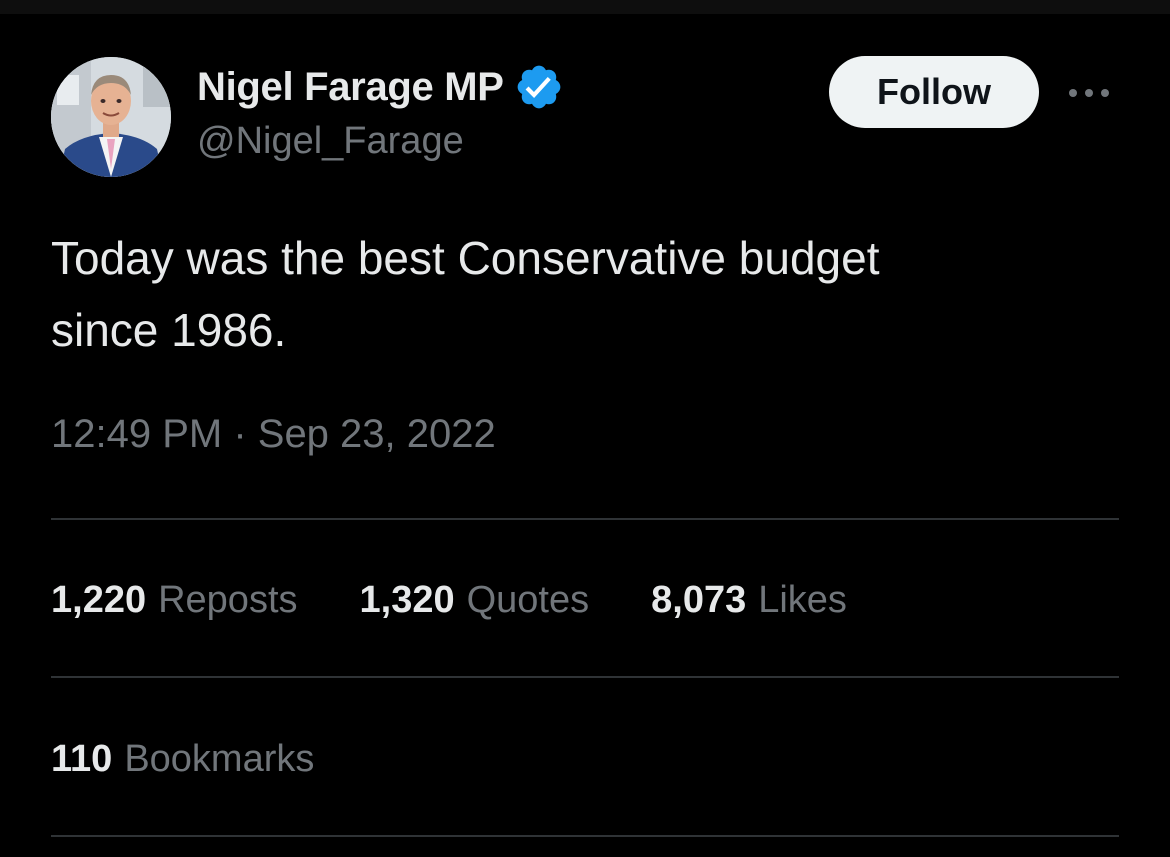  I want to click on tweet-timestamp: 12:49 PM · Sep 23, 2022, so click(273, 434).